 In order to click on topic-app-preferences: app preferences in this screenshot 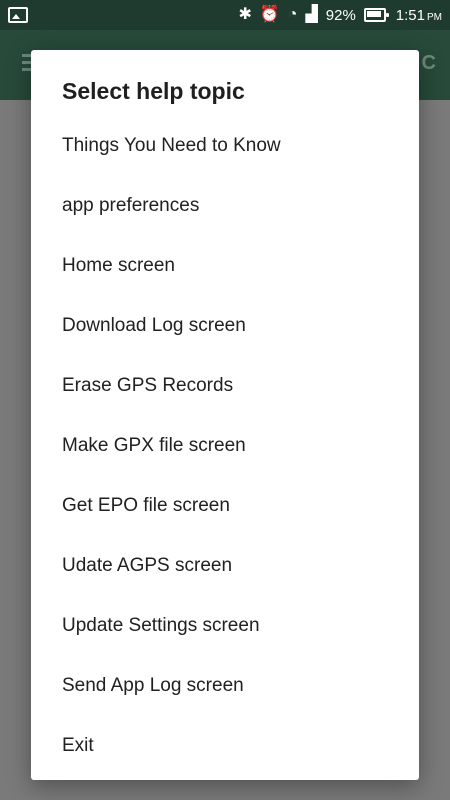, I will do `click(225, 206)`.